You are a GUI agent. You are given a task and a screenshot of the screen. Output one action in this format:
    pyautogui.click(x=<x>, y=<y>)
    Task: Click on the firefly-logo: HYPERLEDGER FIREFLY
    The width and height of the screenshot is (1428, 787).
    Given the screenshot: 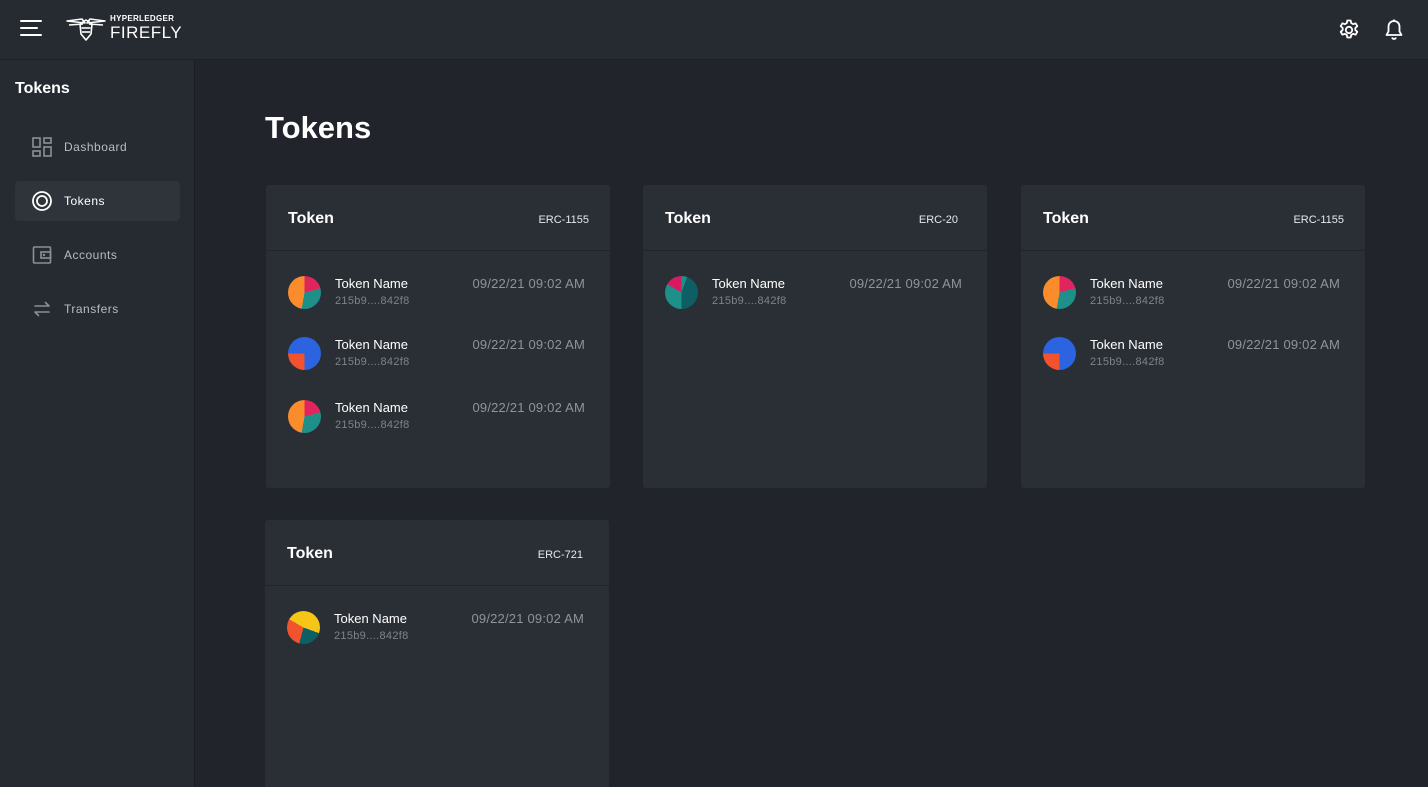 What is the action you would take?
    pyautogui.click(x=124, y=28)
    